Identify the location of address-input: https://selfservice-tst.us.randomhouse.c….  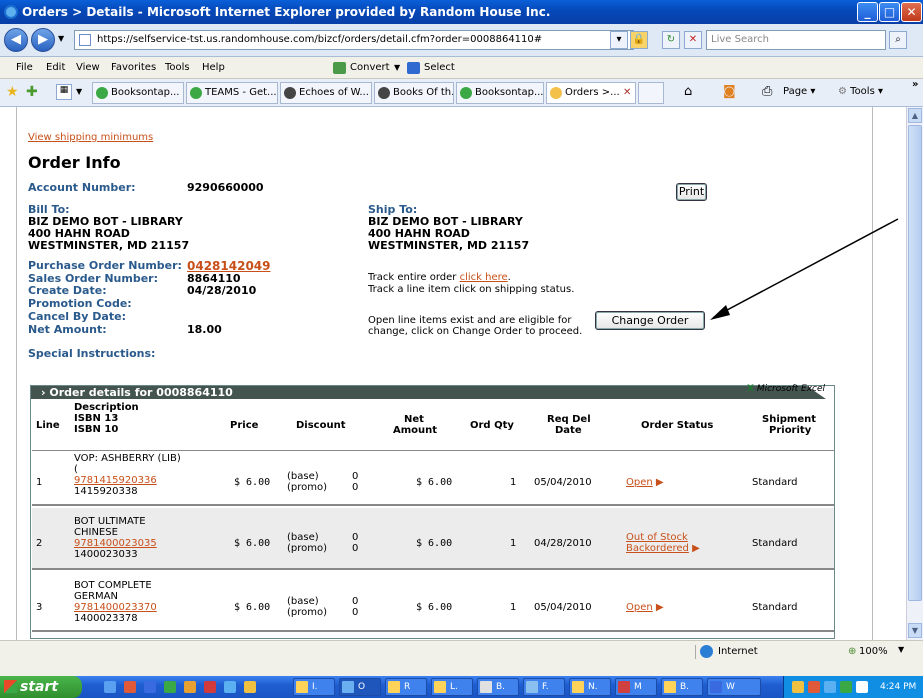
(354, 40).